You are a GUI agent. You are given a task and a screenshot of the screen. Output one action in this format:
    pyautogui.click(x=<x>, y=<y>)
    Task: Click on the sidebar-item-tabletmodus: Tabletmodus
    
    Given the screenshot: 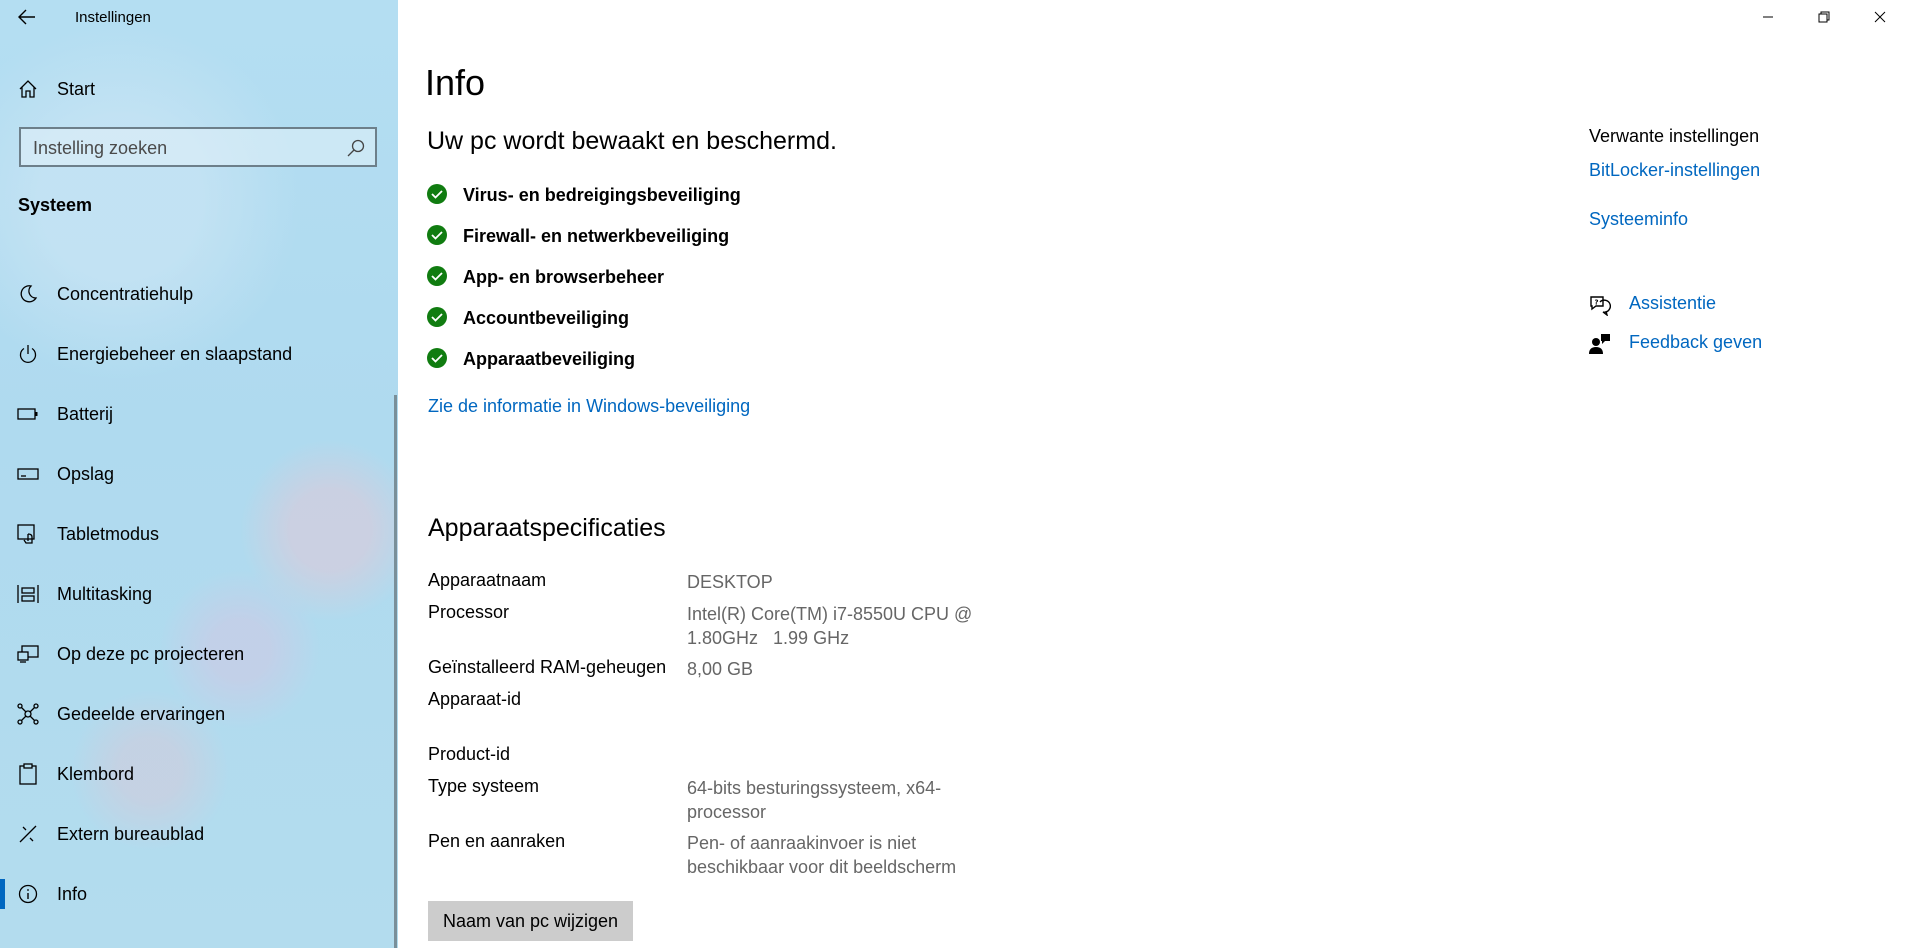 What is the action you would take?
    pyautogui.click(x=197, y=534)
    